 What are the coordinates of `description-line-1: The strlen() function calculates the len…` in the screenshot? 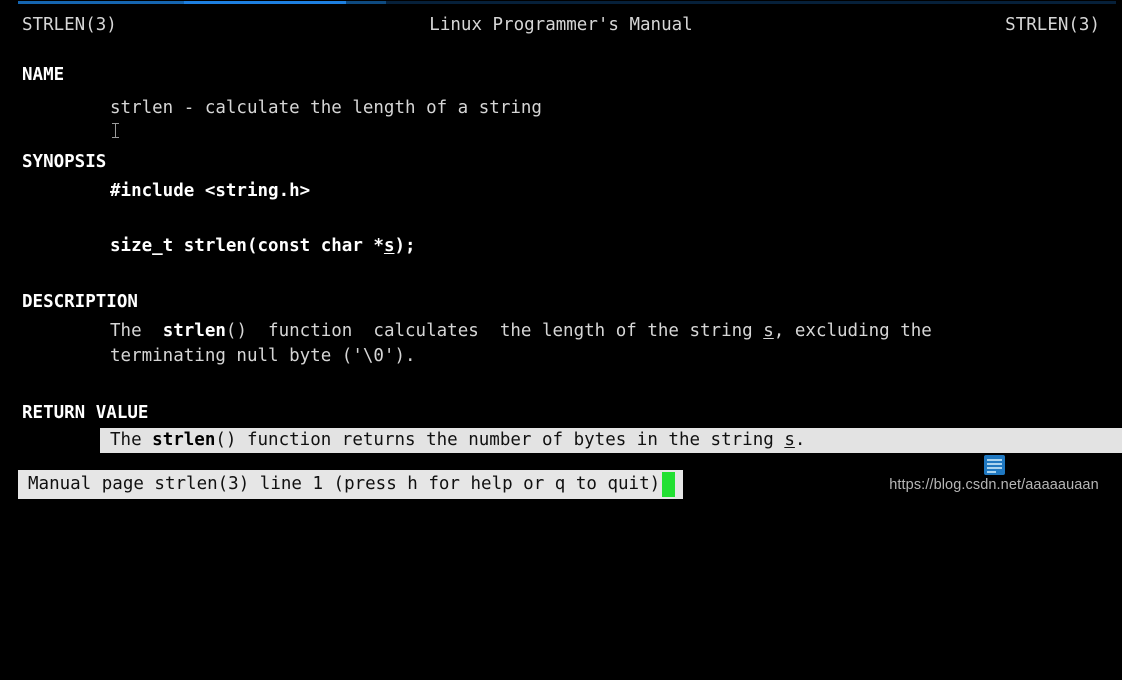 It's located at (561, 331).